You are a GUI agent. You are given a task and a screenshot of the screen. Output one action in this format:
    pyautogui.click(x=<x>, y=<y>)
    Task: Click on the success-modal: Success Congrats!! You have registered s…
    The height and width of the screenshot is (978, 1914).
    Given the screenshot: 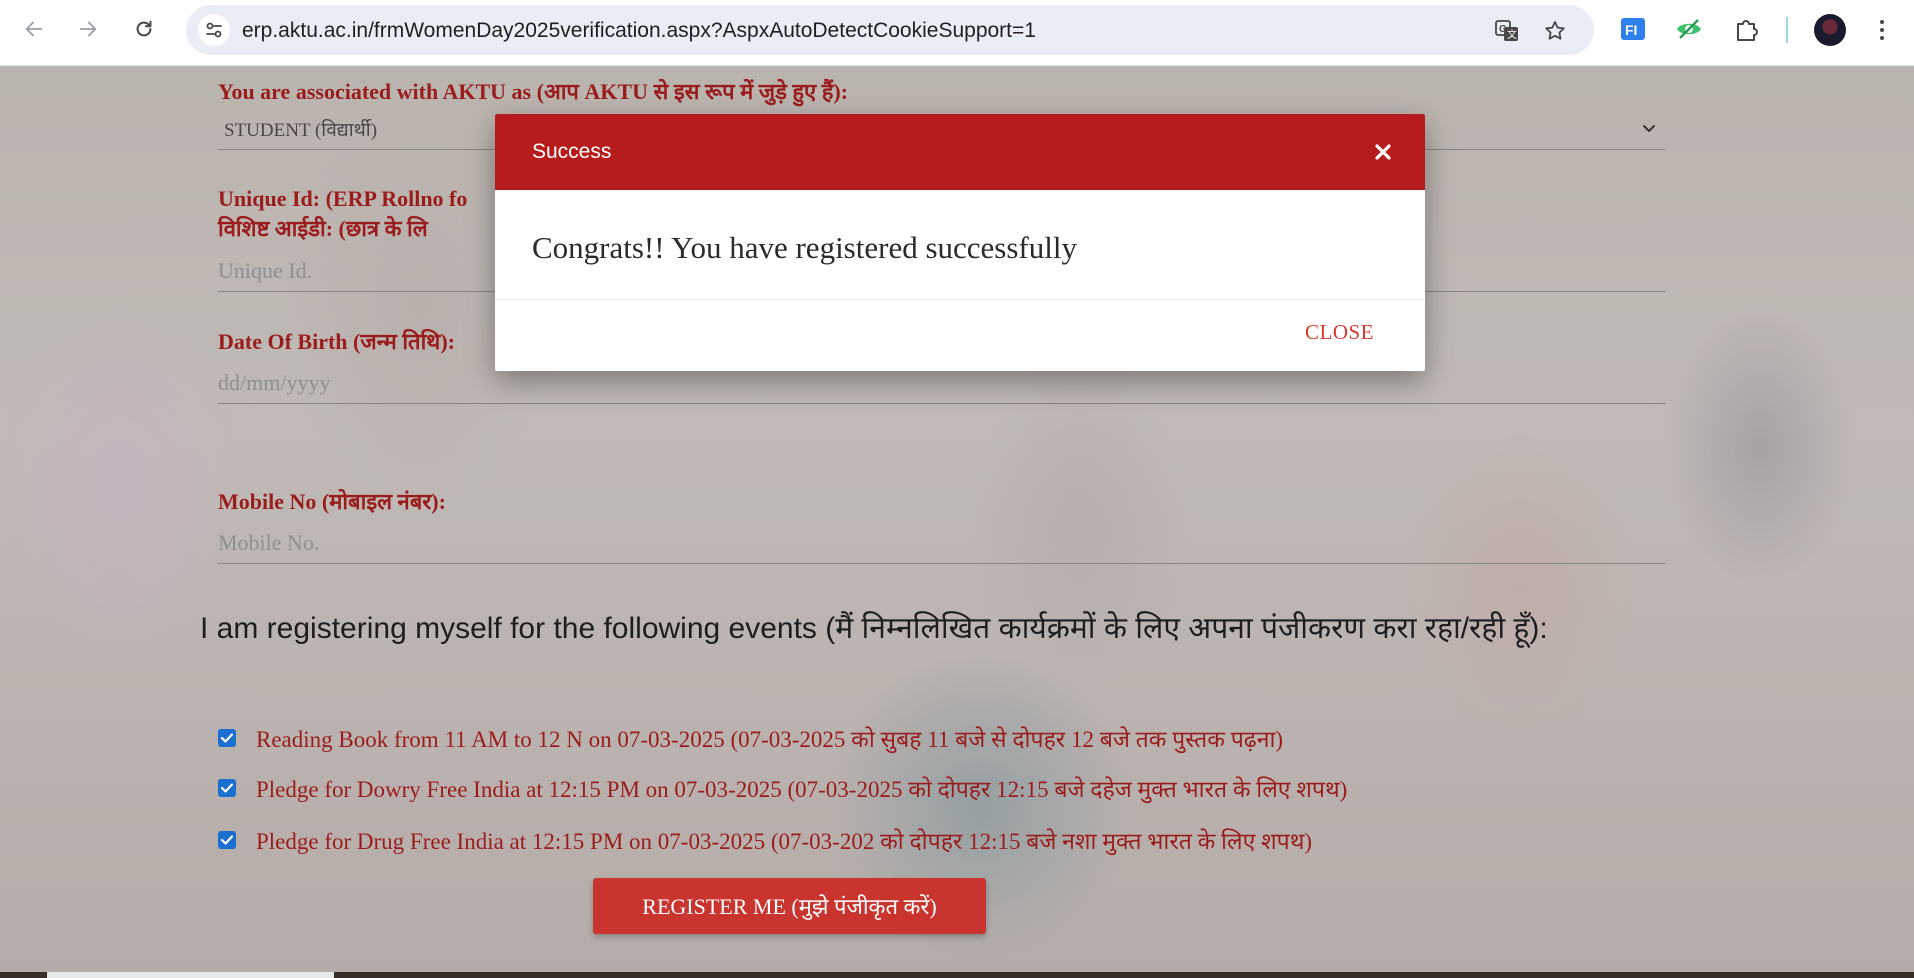 What is the action you would take?
    pyautogui.click(x=960, y=242)
    